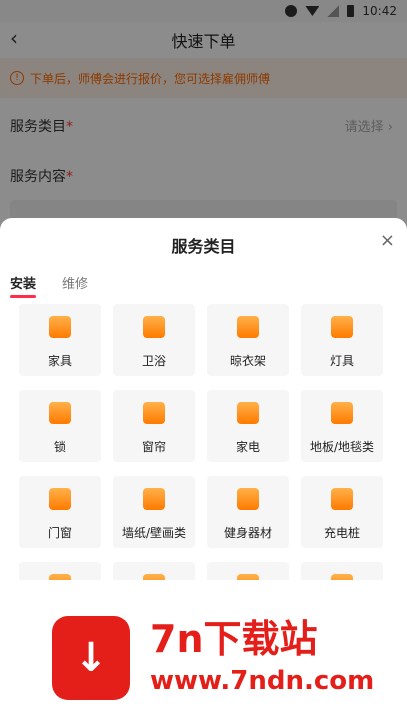 This screenshot has width=407, height=725. I want to click on charger-icon, so click(342, 499).